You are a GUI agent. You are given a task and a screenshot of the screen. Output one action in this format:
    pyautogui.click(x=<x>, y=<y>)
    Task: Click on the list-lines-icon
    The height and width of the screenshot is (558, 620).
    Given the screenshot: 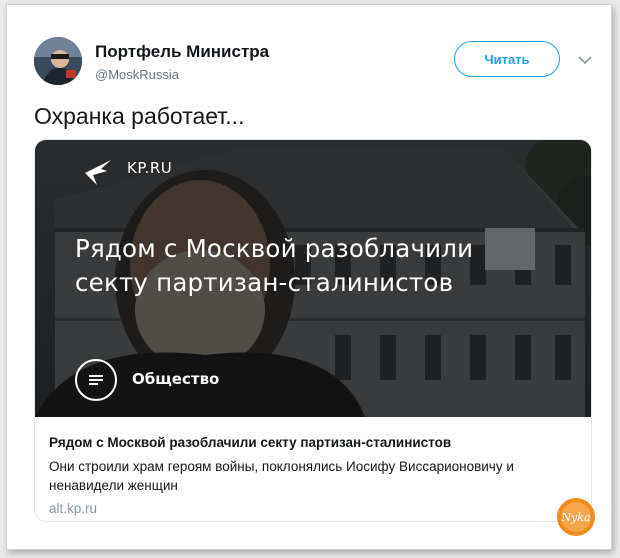 What is the action you would take?
    pyautogui.click(x=96, y=380)
    